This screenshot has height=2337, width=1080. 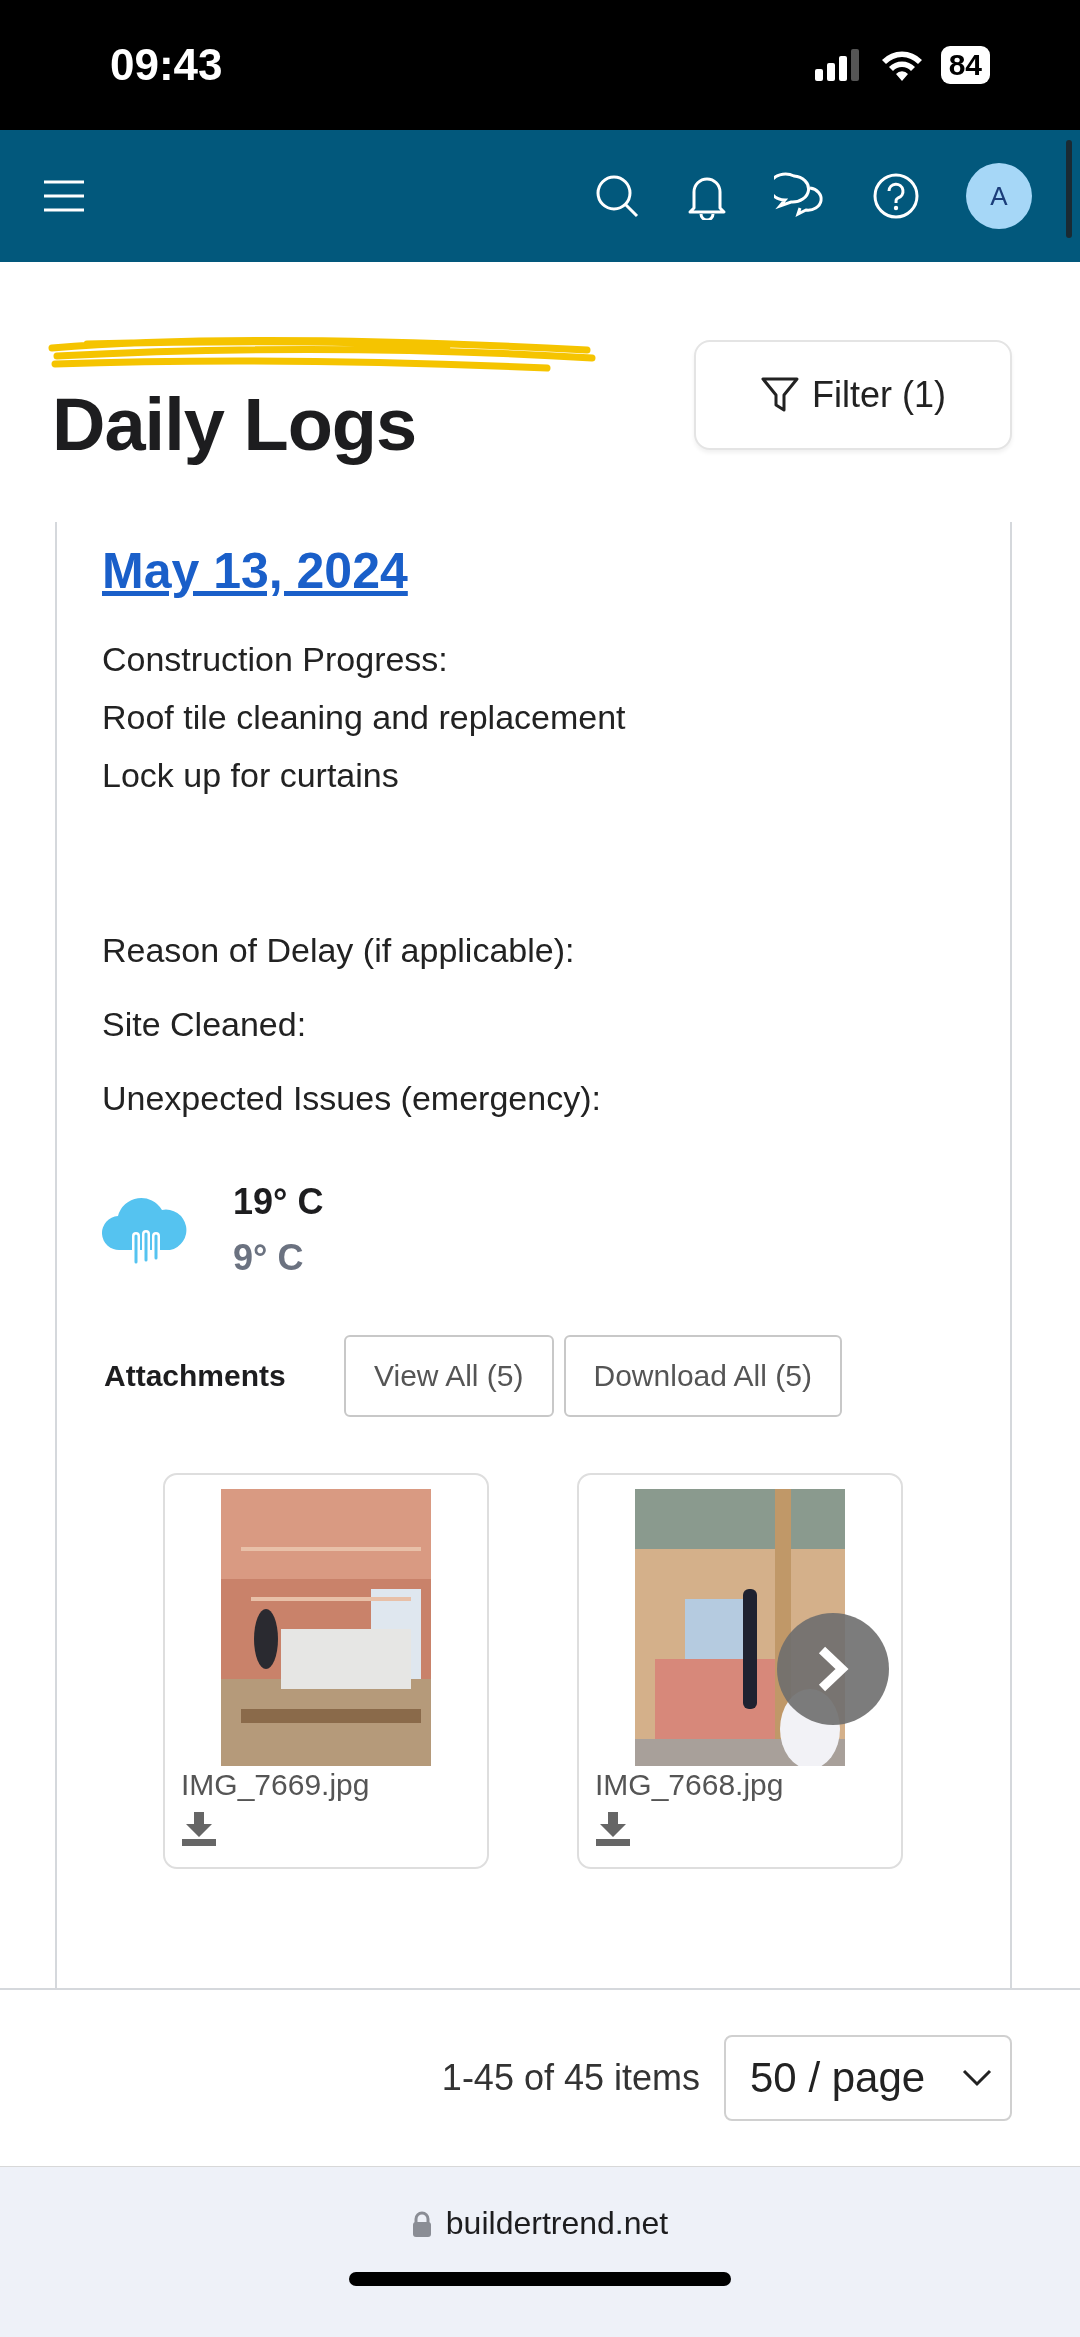 I want to click on lock-icon, so click(x=421, y=2223).